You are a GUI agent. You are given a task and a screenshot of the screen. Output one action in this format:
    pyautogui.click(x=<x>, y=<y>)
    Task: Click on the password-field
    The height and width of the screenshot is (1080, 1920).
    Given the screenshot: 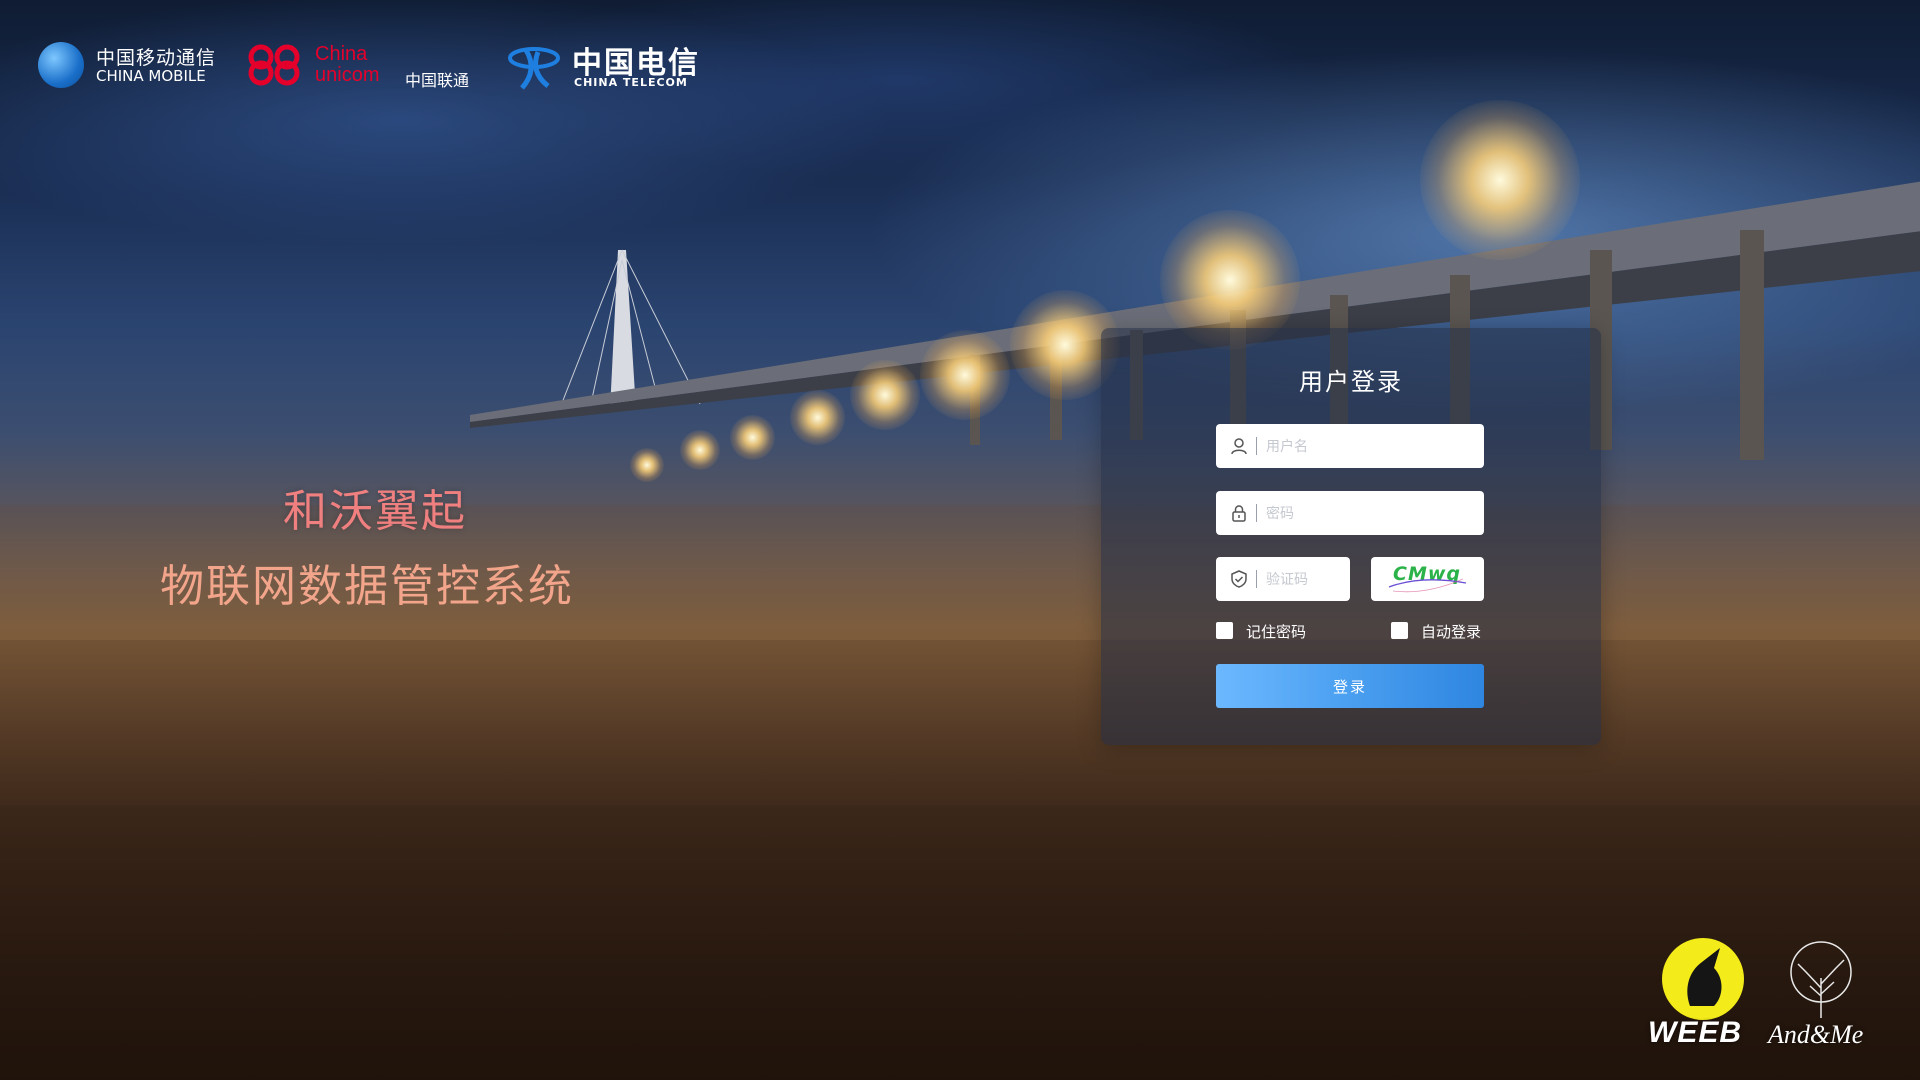 What is the action you would take?
    pyautogui.click(x=1350, y=514)
    